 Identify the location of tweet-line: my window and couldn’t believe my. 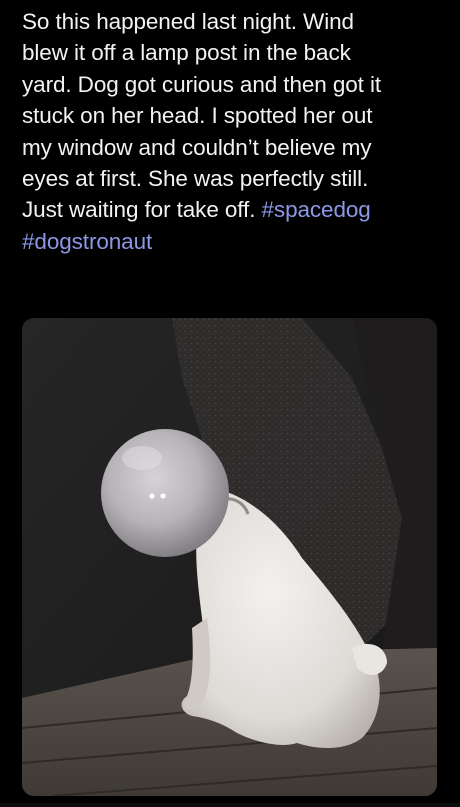
(197, 147).